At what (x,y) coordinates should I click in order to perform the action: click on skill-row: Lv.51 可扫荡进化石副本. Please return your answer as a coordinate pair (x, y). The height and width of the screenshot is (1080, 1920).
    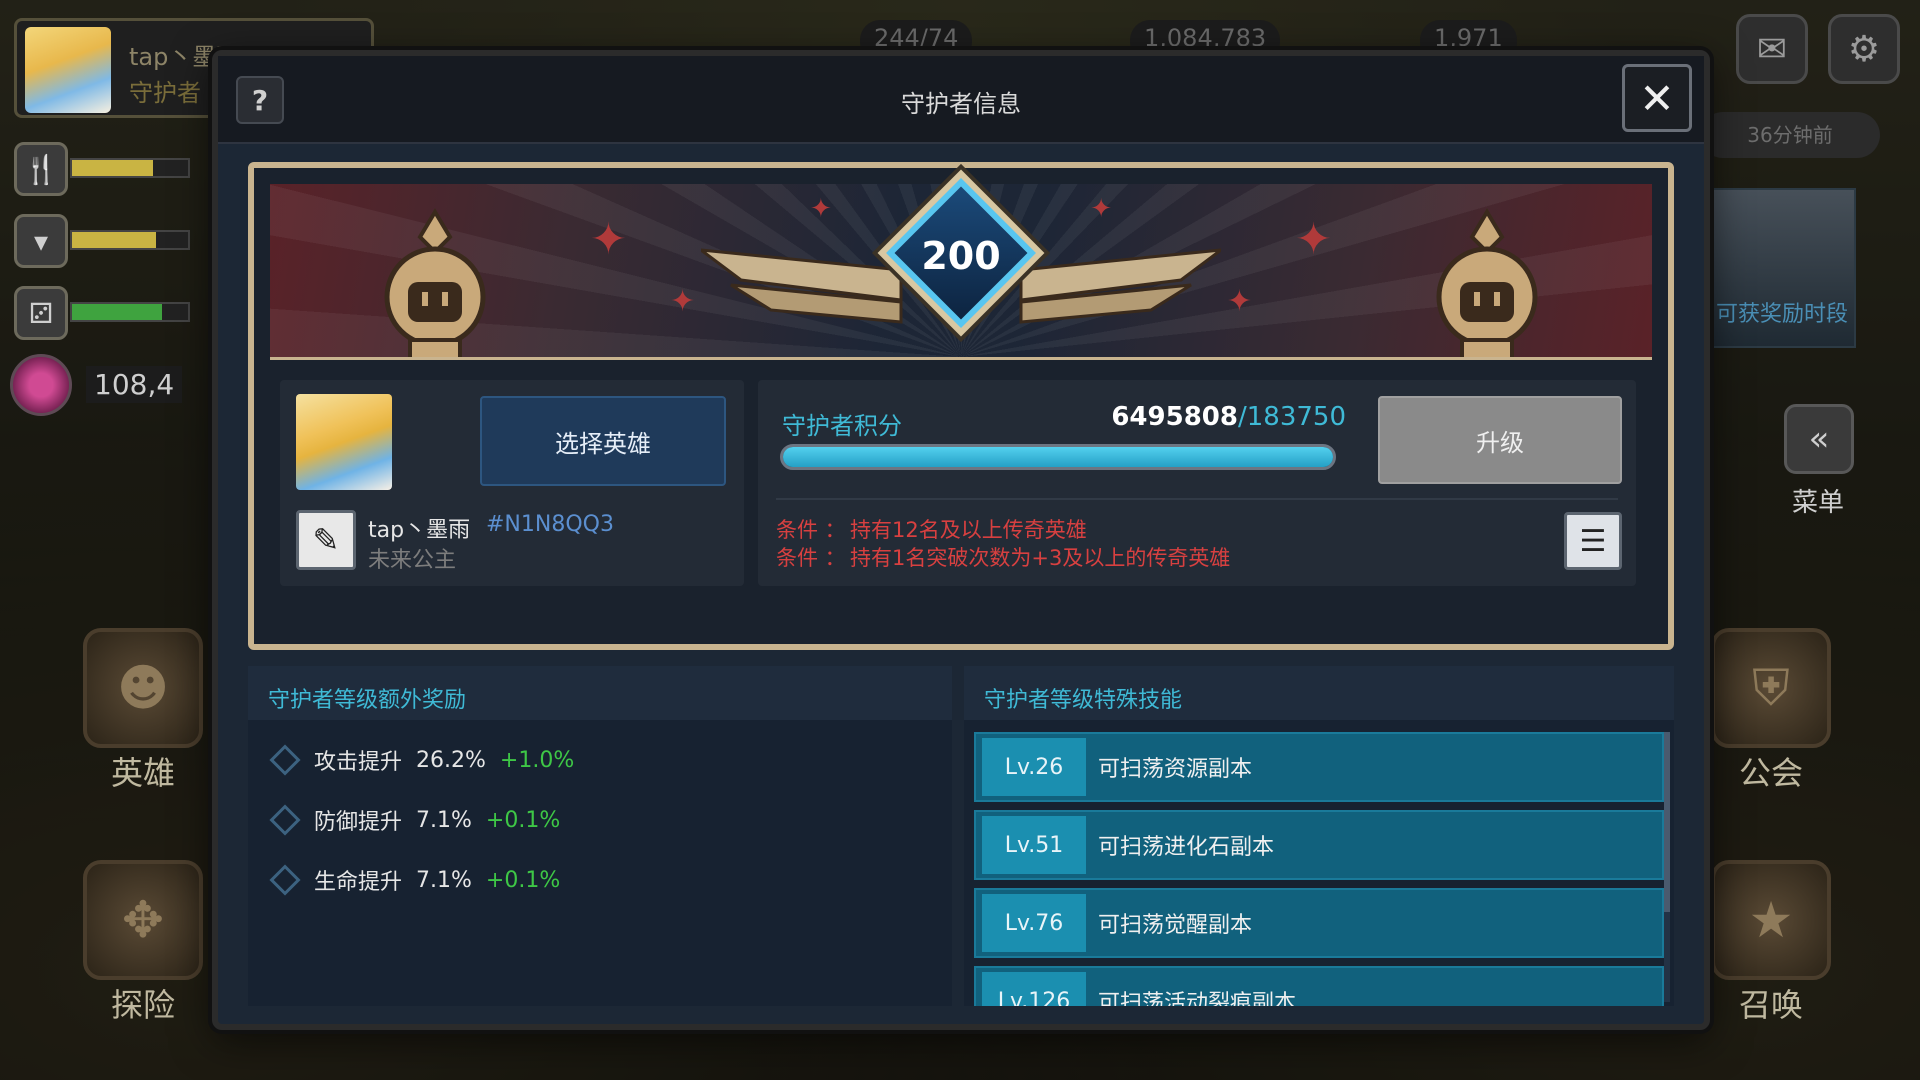
    Looking at the image, I should click on (1319, 845).